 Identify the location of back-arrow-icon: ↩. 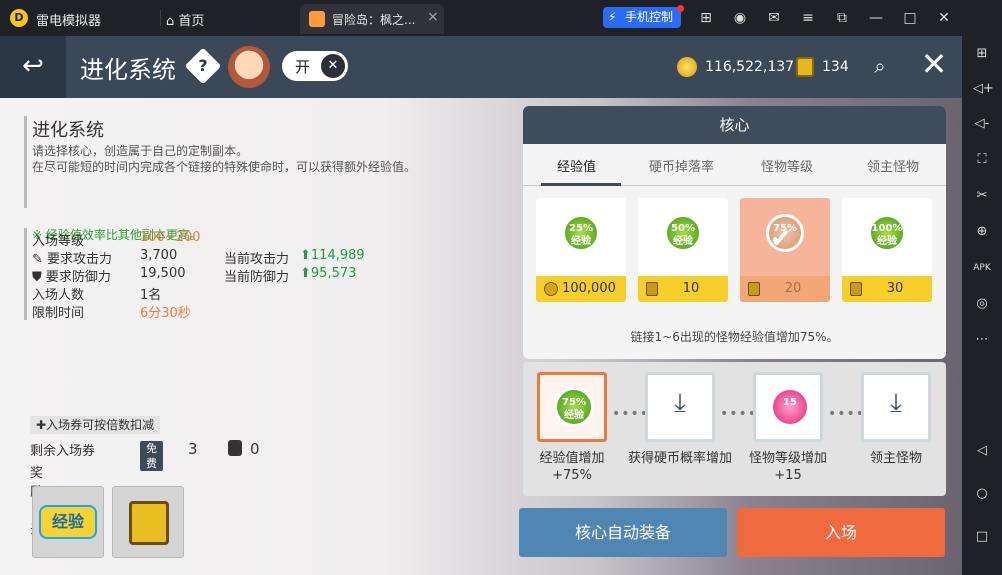
(33, 67).